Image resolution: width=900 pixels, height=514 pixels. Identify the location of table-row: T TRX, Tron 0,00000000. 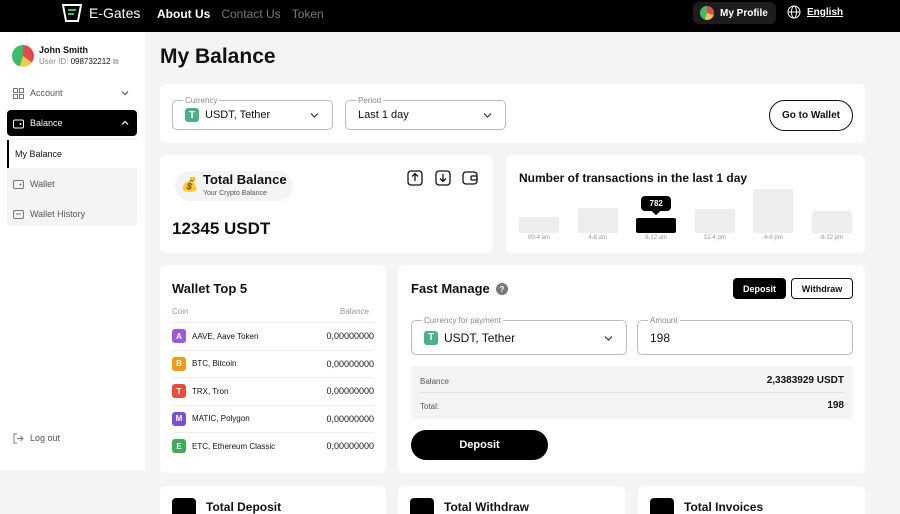
(273, 390).